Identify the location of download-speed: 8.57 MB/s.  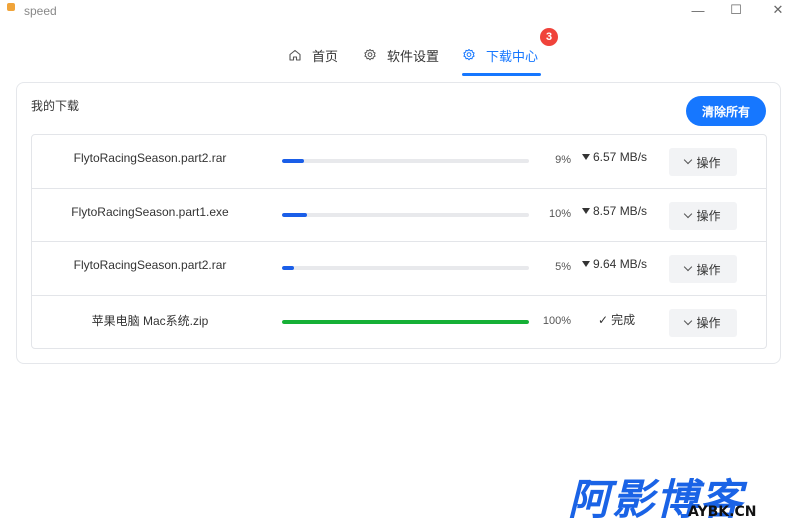
(614, 211).